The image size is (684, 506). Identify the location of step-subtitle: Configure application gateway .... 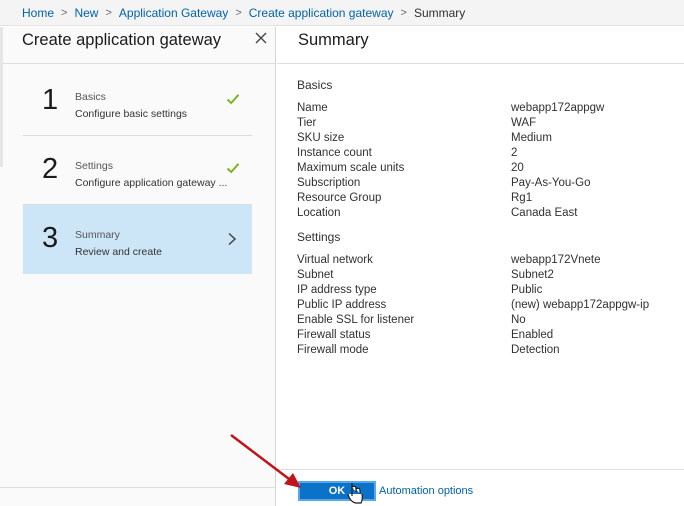
(151, 183).